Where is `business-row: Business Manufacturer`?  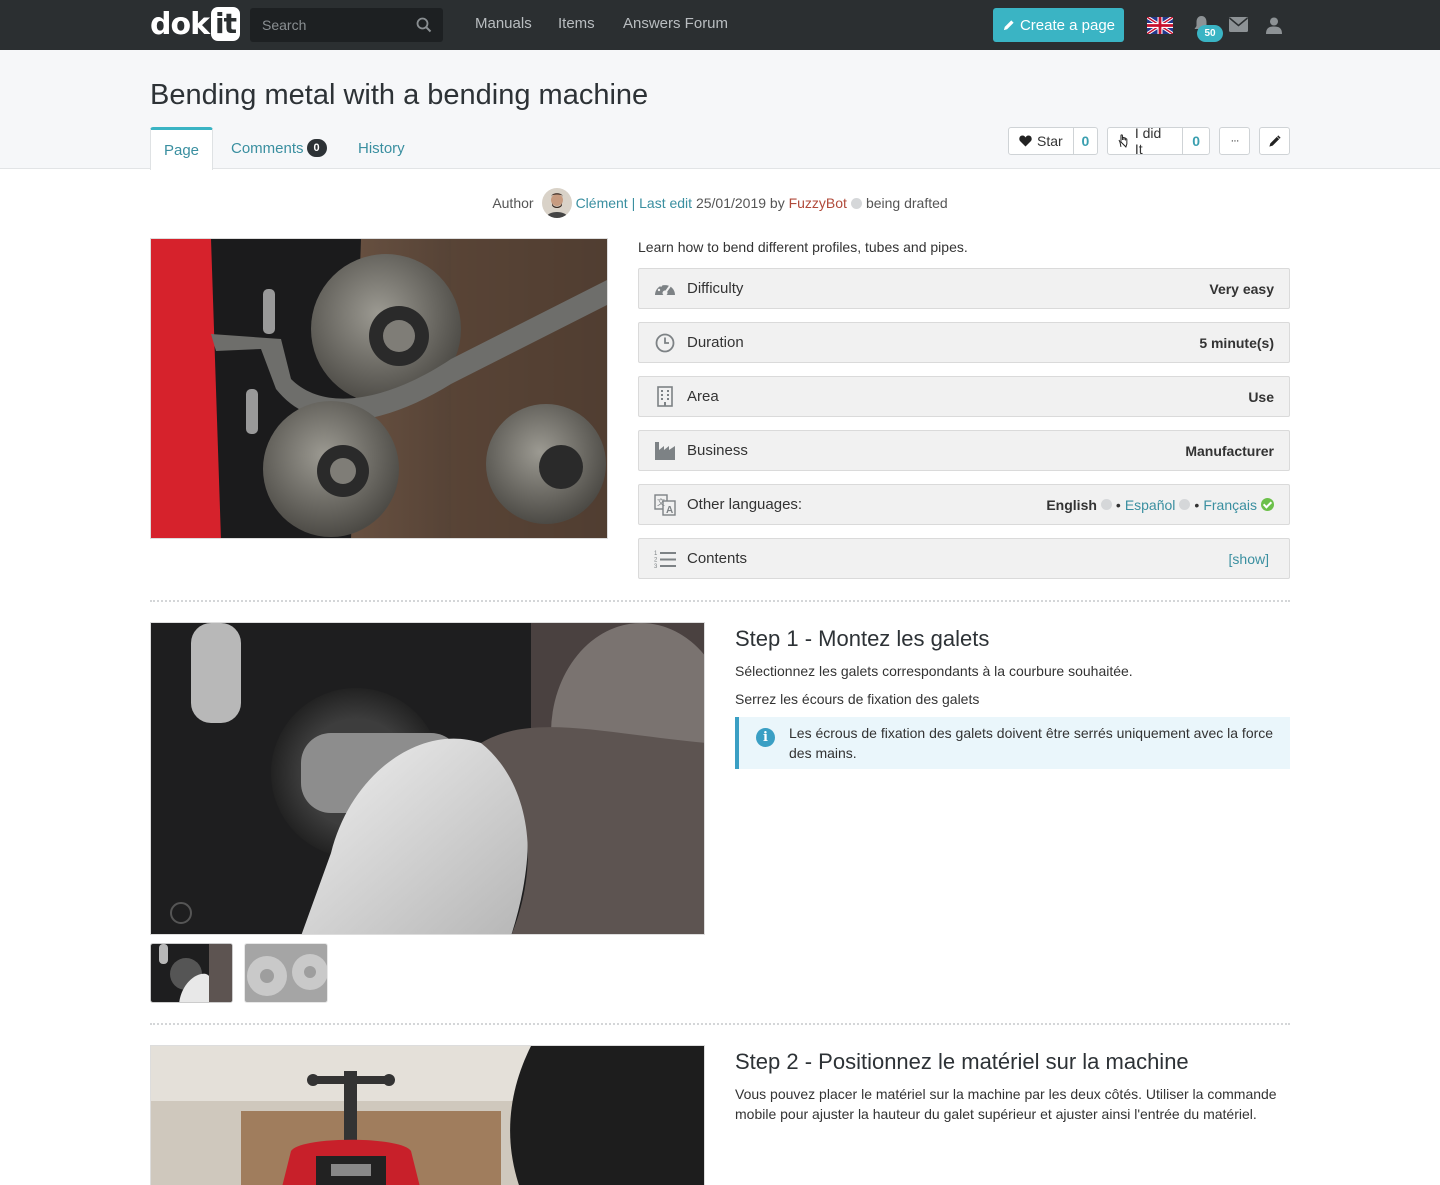
business-row: Business Manufacturer is located at coordinates (964, 450).